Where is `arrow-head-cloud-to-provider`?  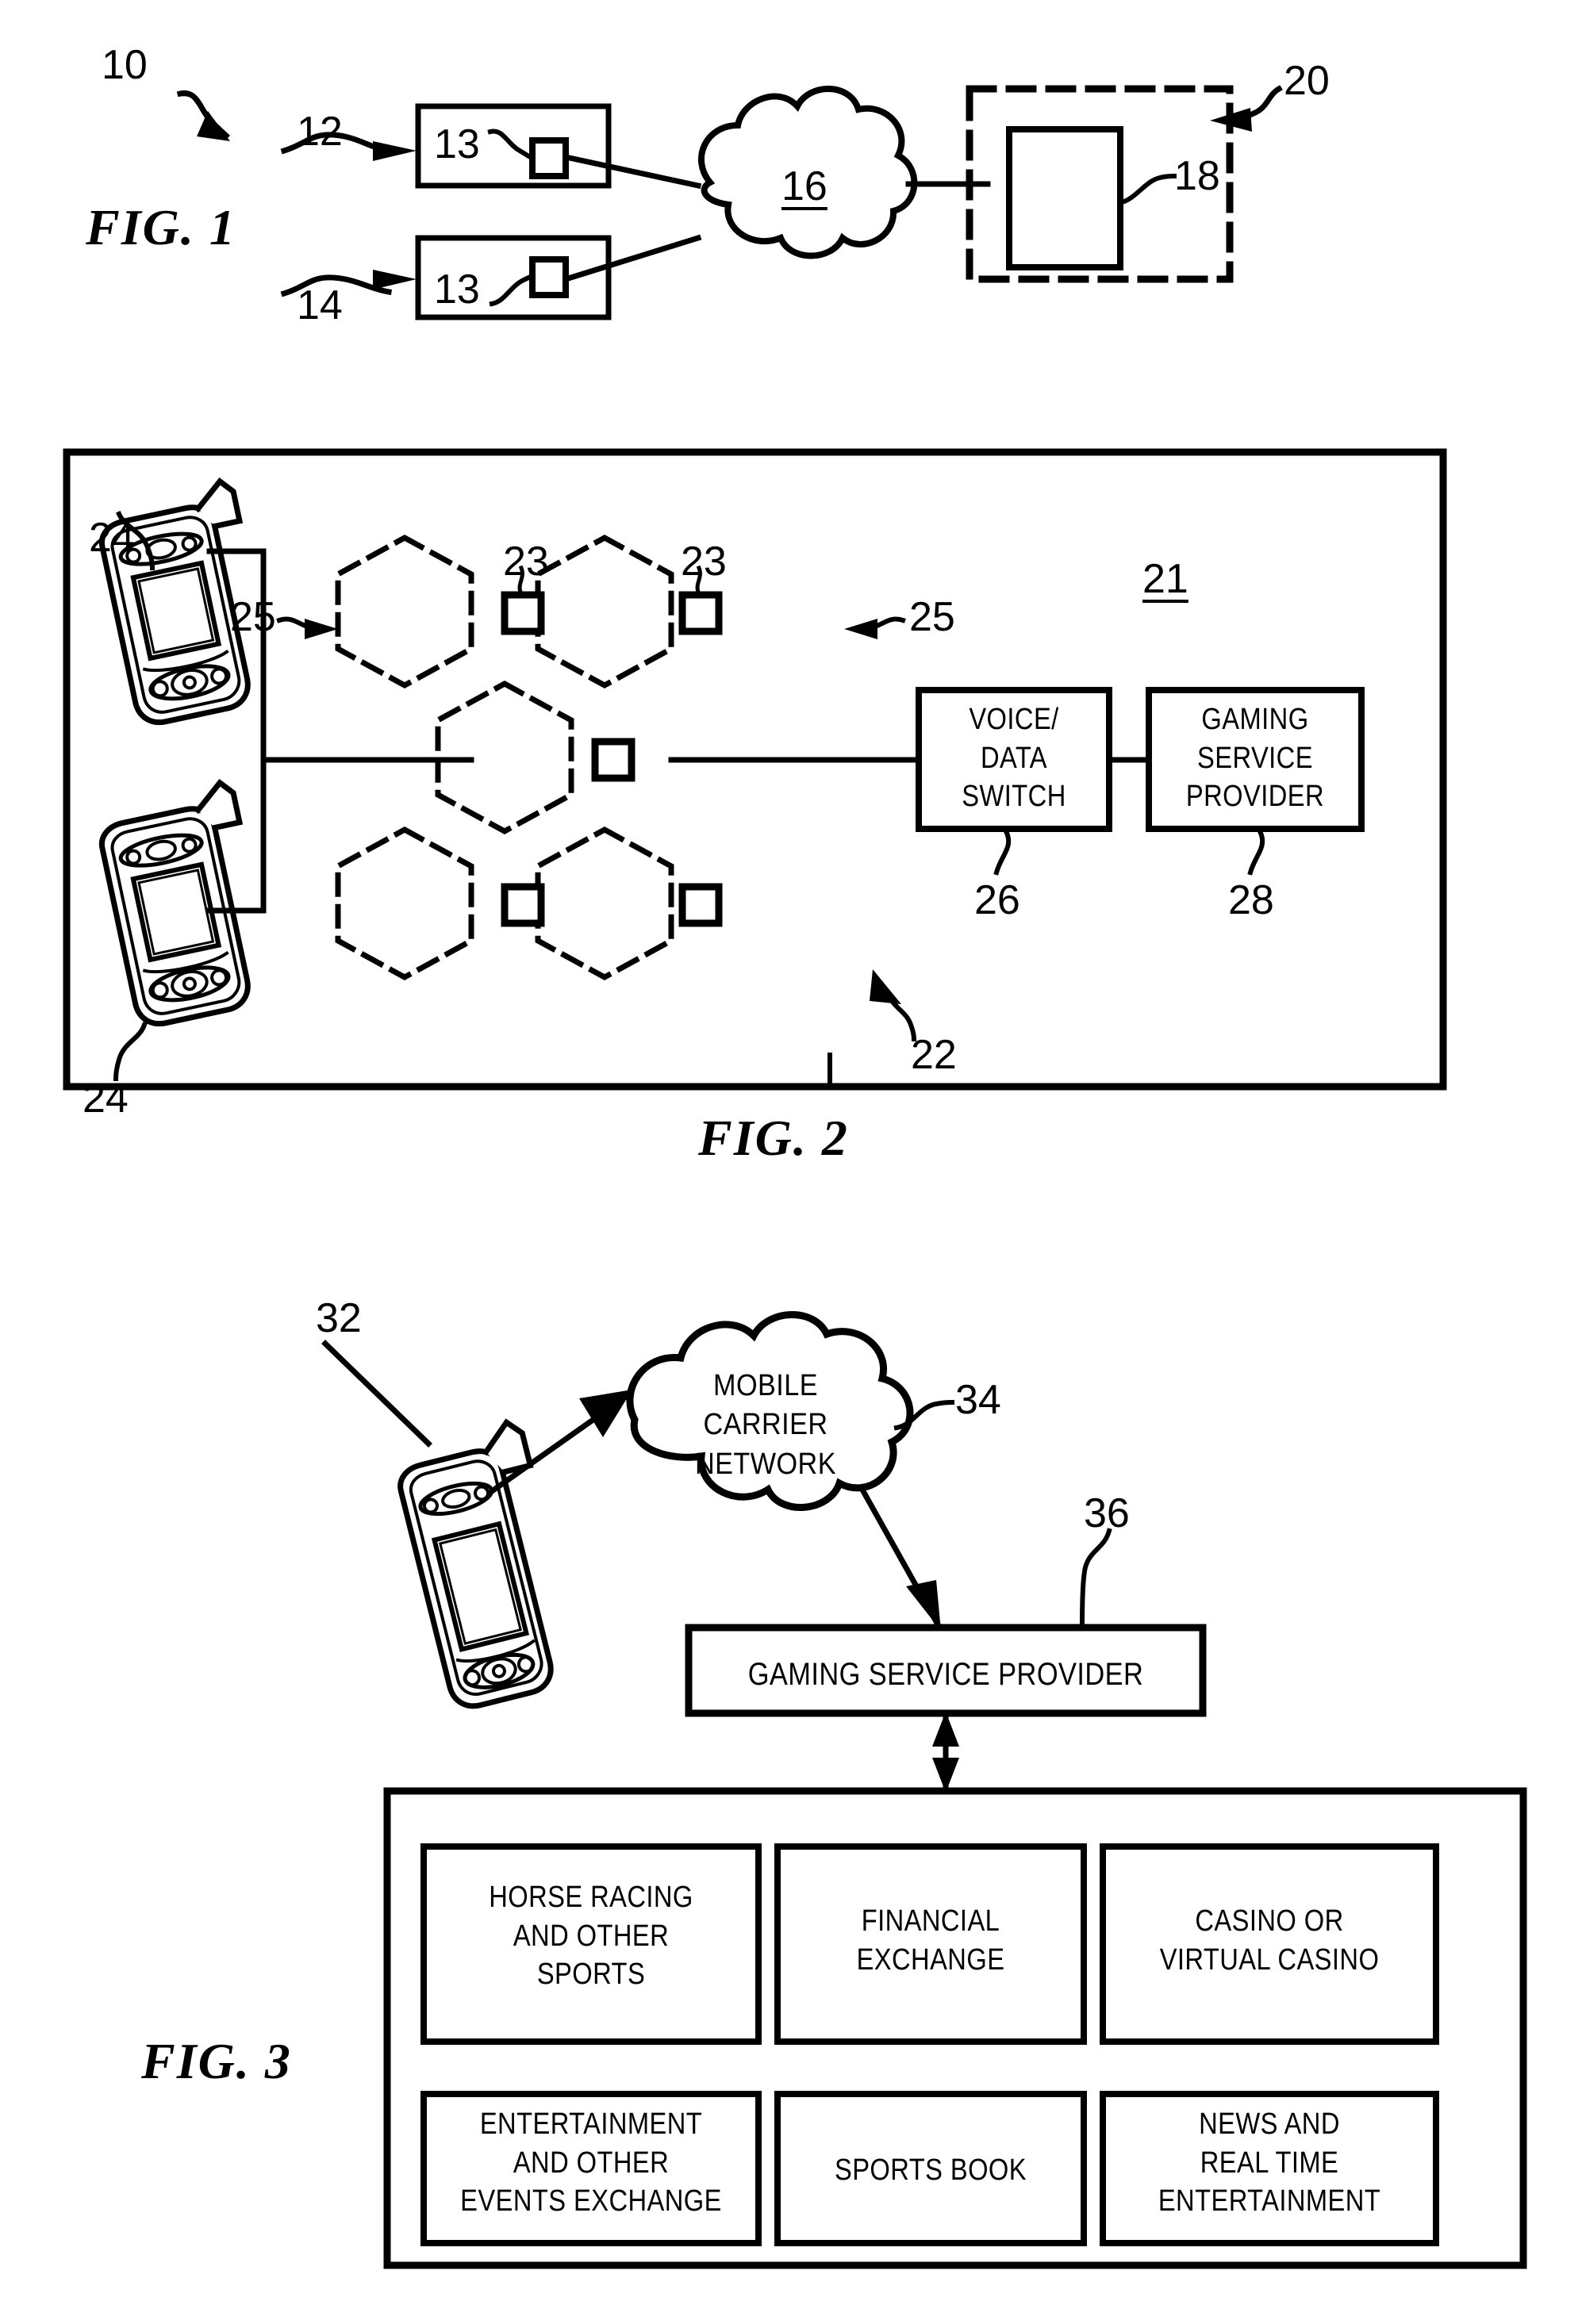 arrow-head-cloud-to-provider is located at coordinates (923, 1605).